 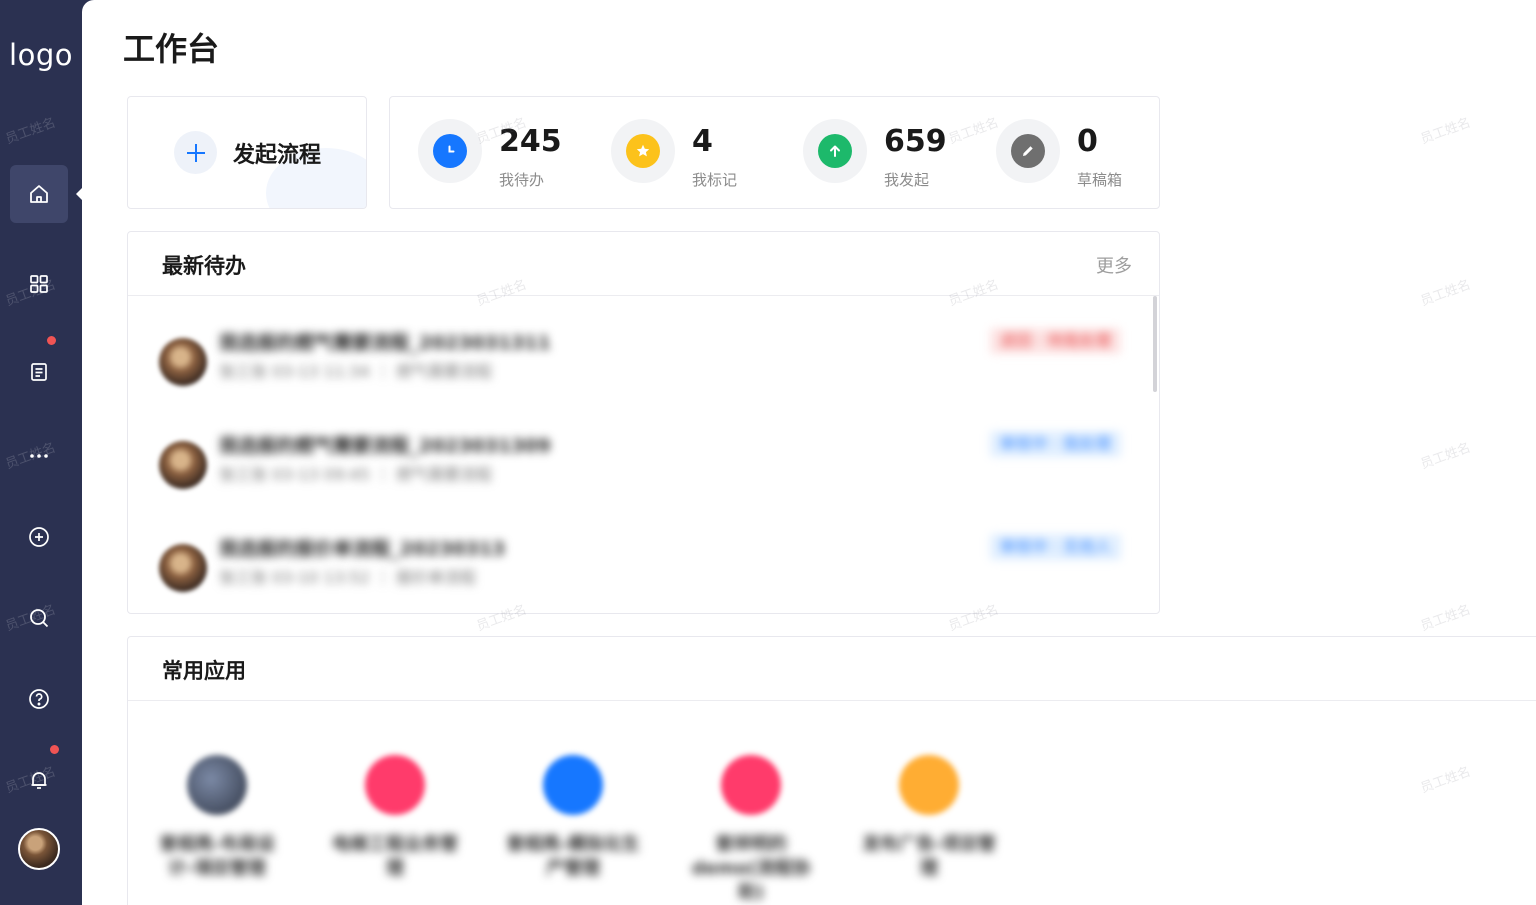 I want to click on app-name: 曾相亮-模拟化生产管理, so click(x=573, y=856).